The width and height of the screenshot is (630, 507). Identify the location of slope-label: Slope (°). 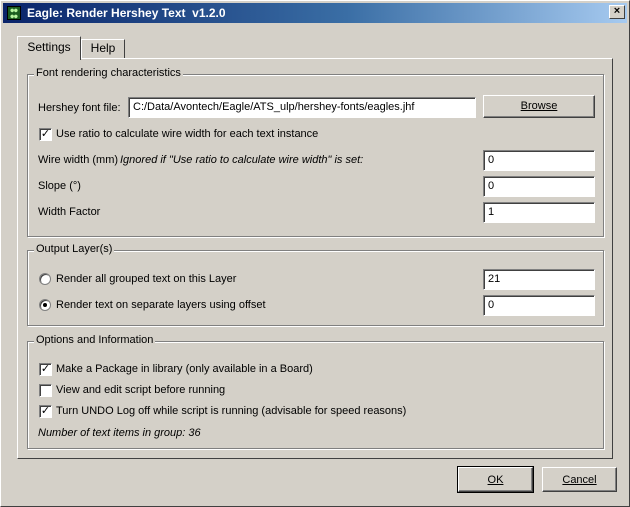
(59, 186).